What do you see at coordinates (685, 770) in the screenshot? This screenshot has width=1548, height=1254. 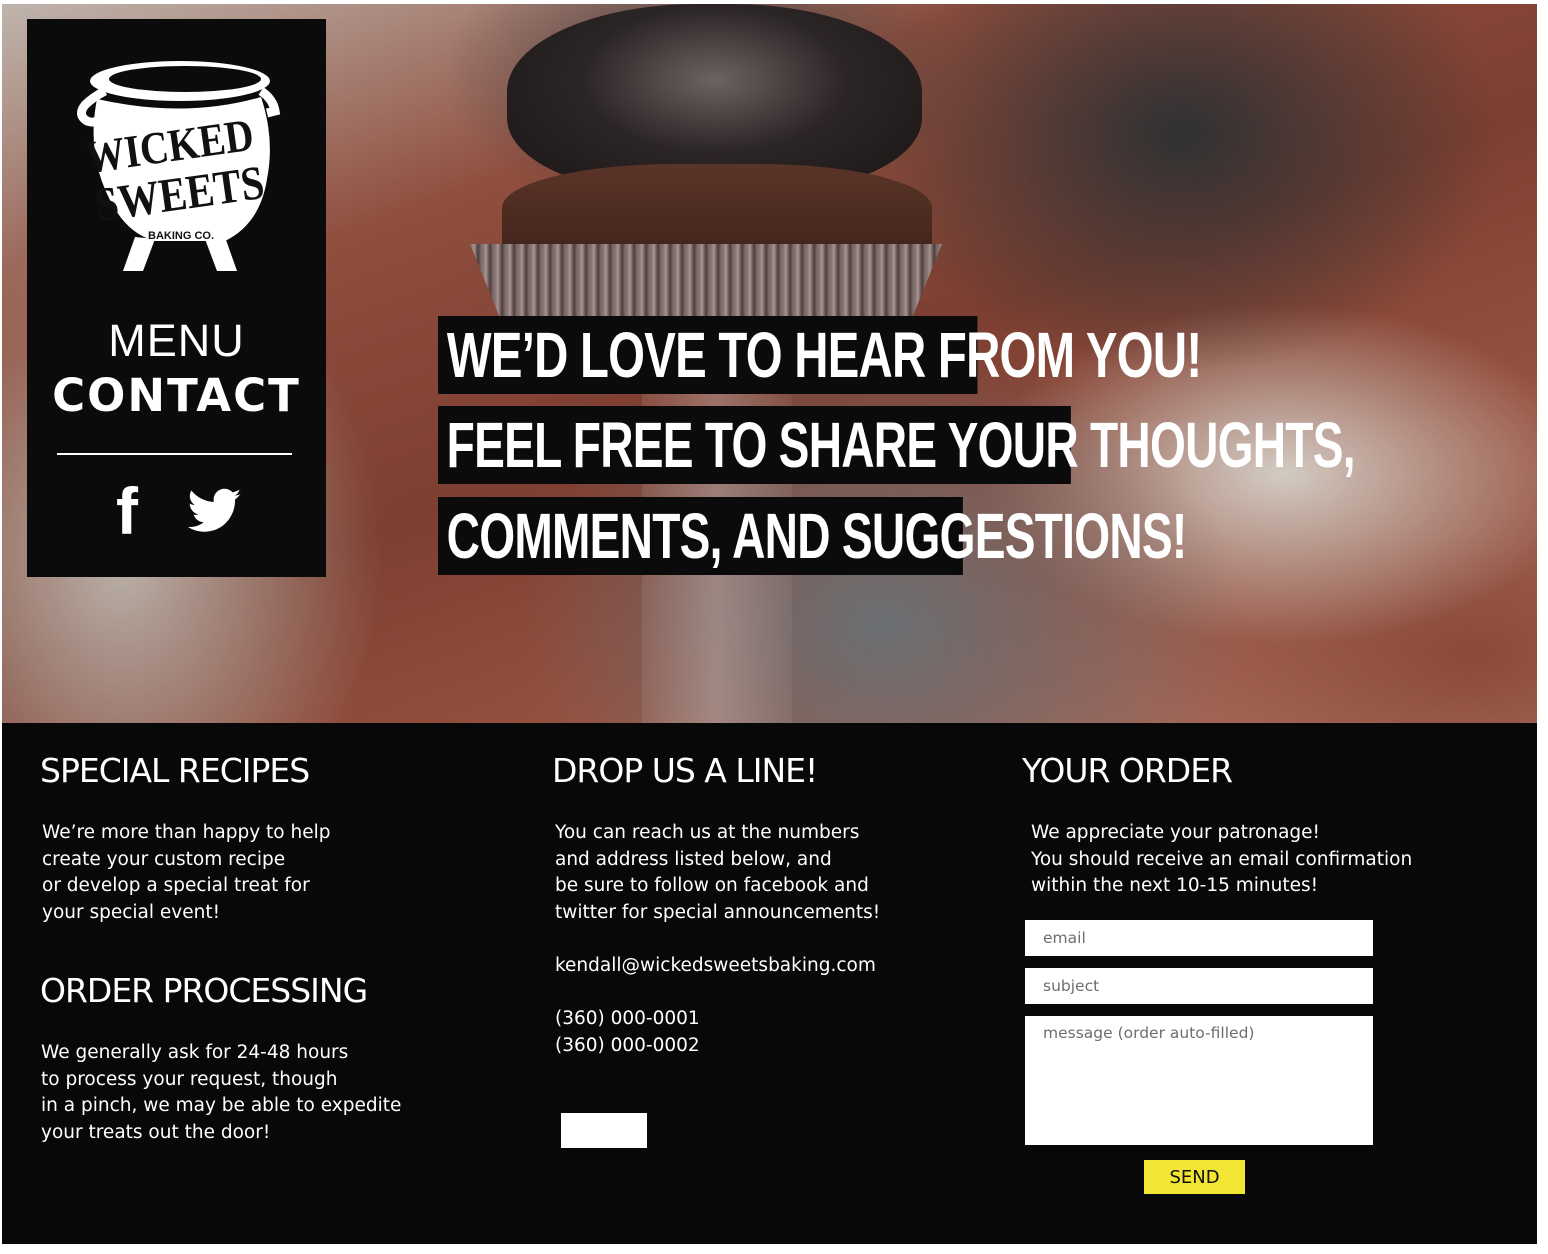 I see `drop-us-a-line-title: DROP US A LINE!` at bounding box center [685, 770].